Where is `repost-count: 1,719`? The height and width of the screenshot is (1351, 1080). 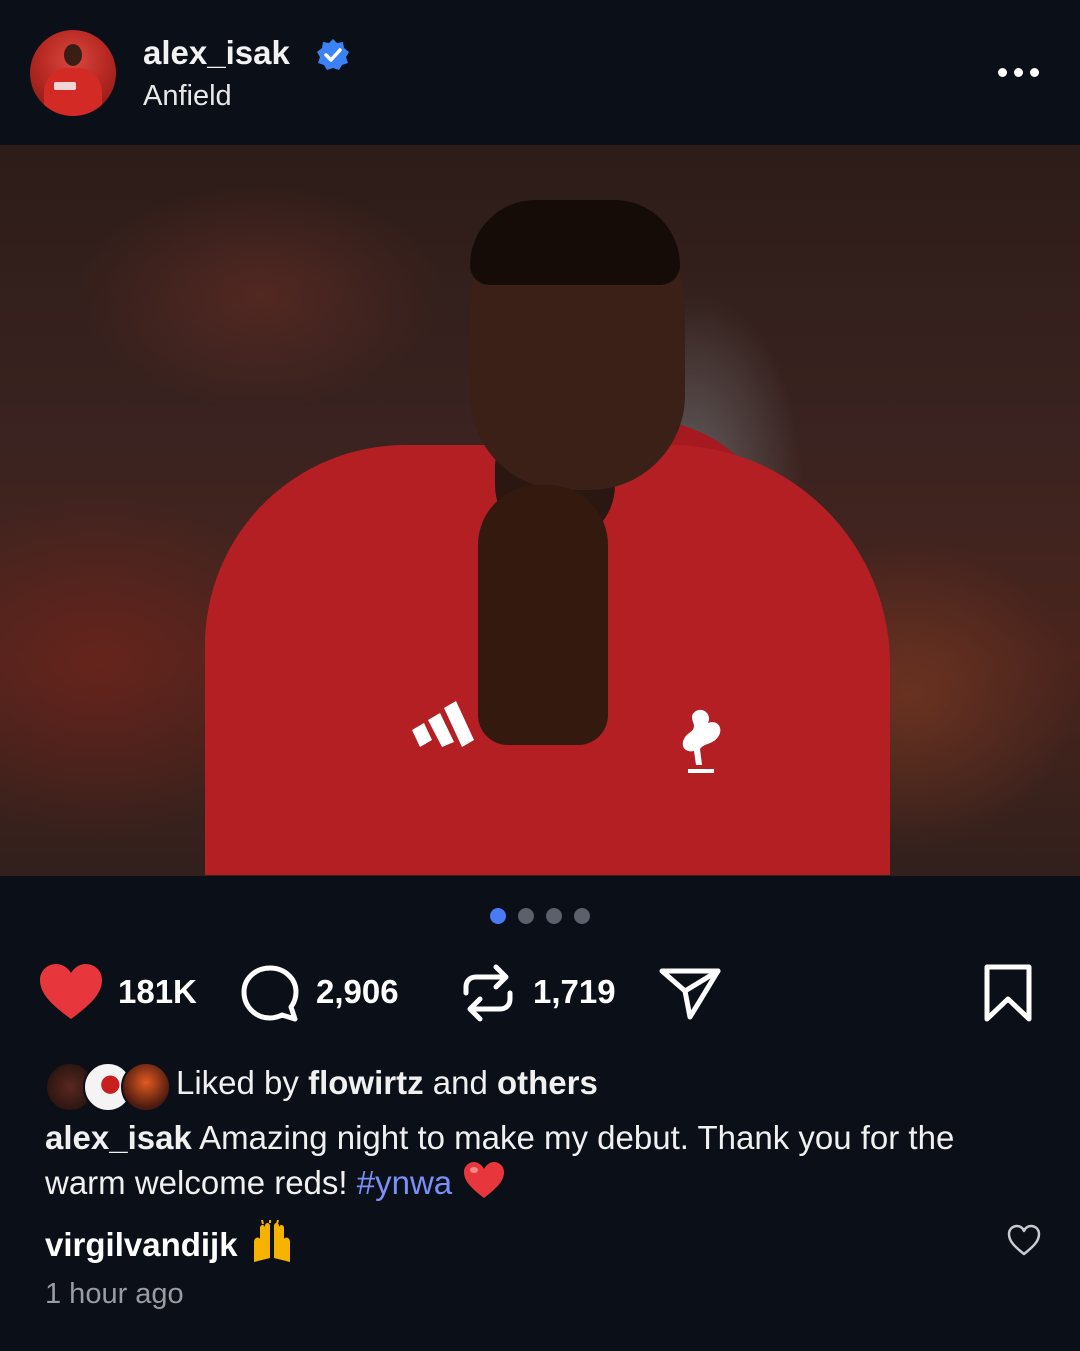
repost-count: 1,719 is located at coordinates (574, 992).